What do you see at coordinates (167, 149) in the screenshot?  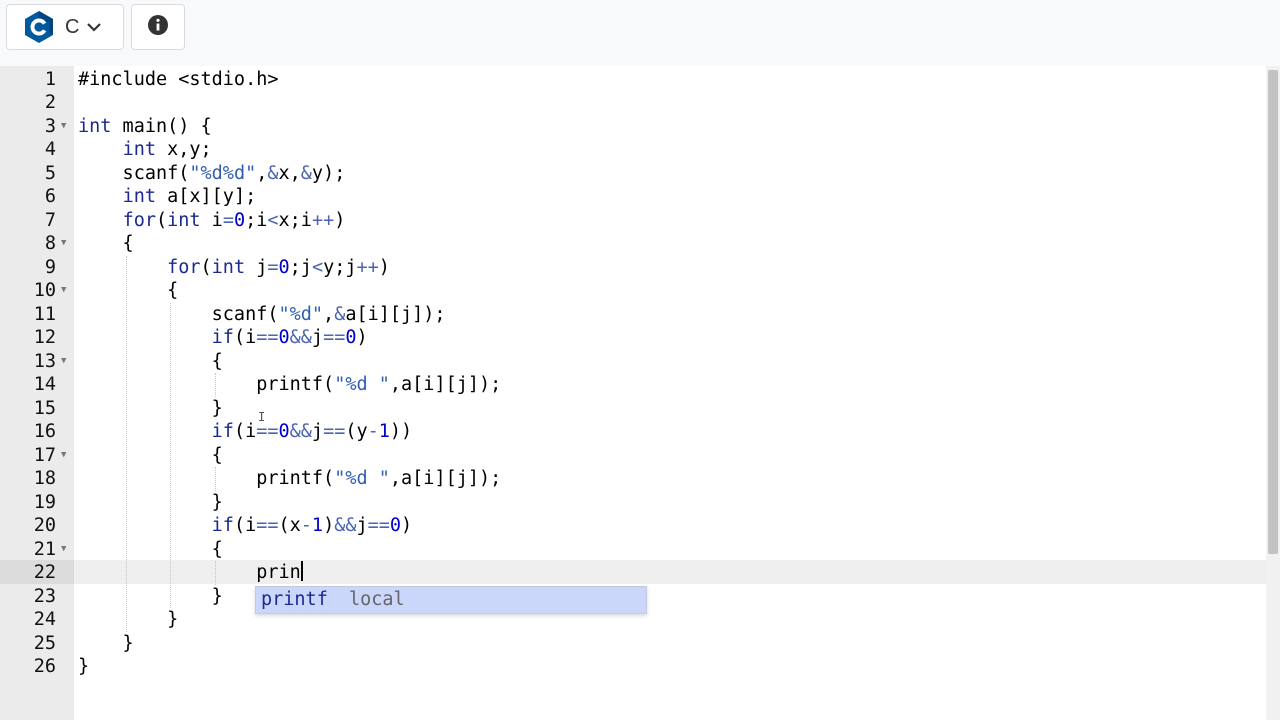 I see `code-line-text: int x,y;` at bounding box center [167, 149].